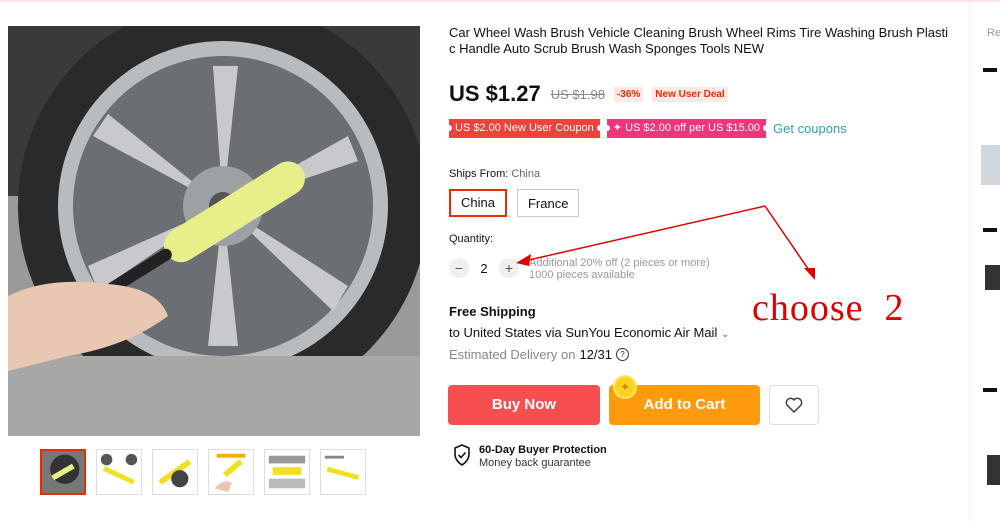 This screenshot has width=1000, height=521. What do you see at coordinates (535, 463) in the screenshot?
I see `buyer-protection-subtitle: Money back guarantee` at bounding box center [535, 463].